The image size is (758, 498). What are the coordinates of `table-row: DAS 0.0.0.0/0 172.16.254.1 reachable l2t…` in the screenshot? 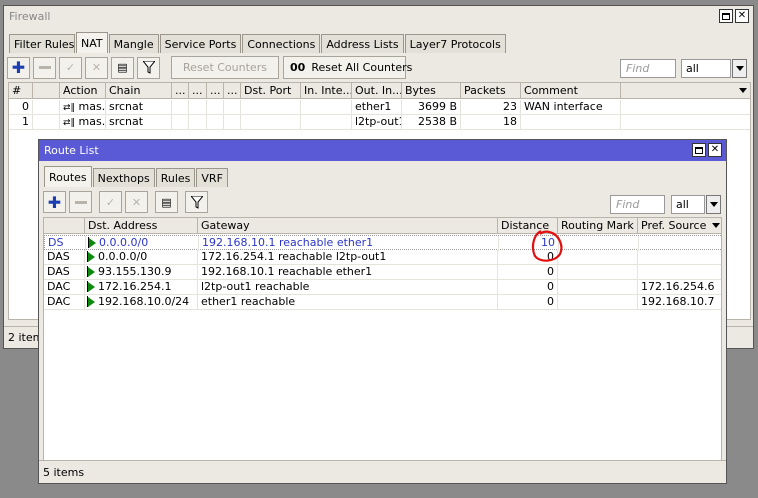 It's located at (382, 257).